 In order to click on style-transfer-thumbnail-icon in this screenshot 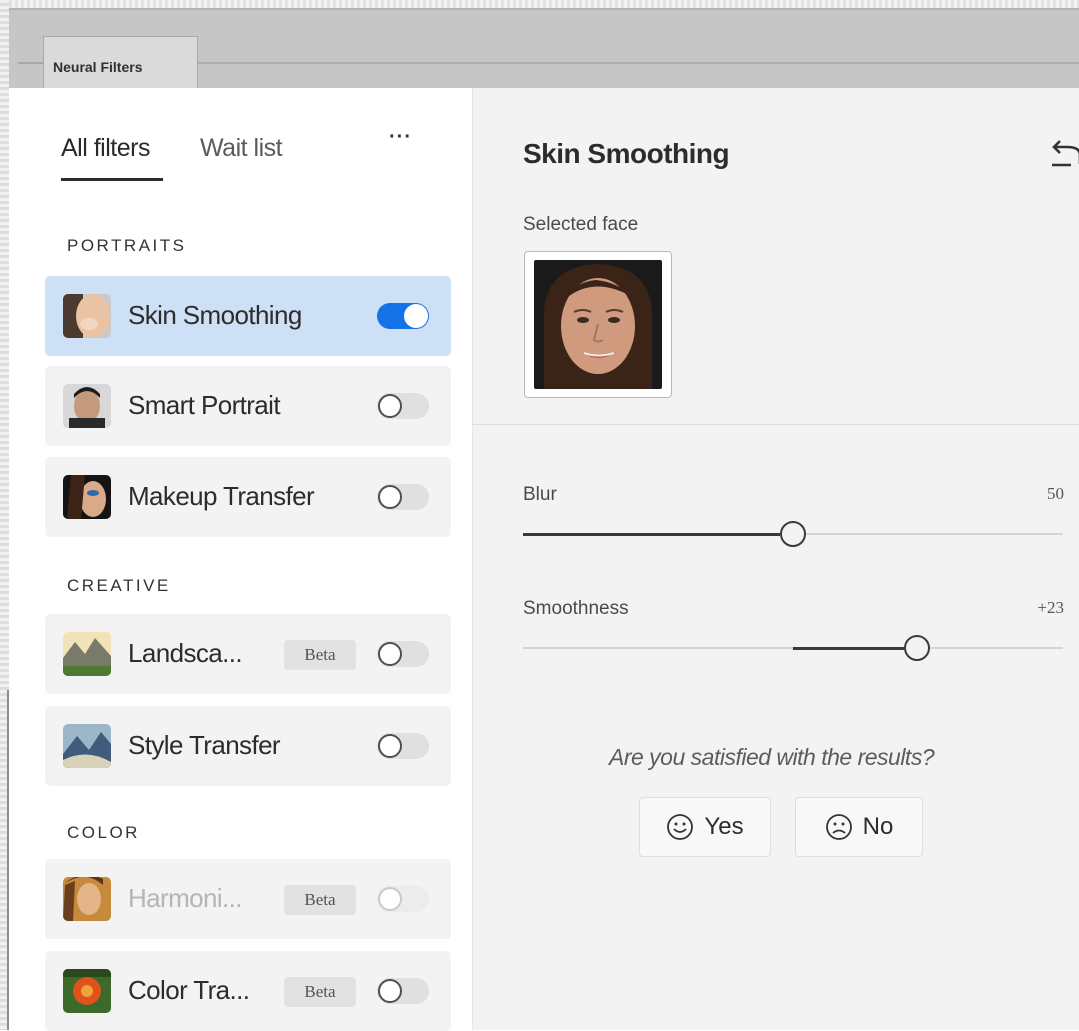, I will do `click(87, 746)`.